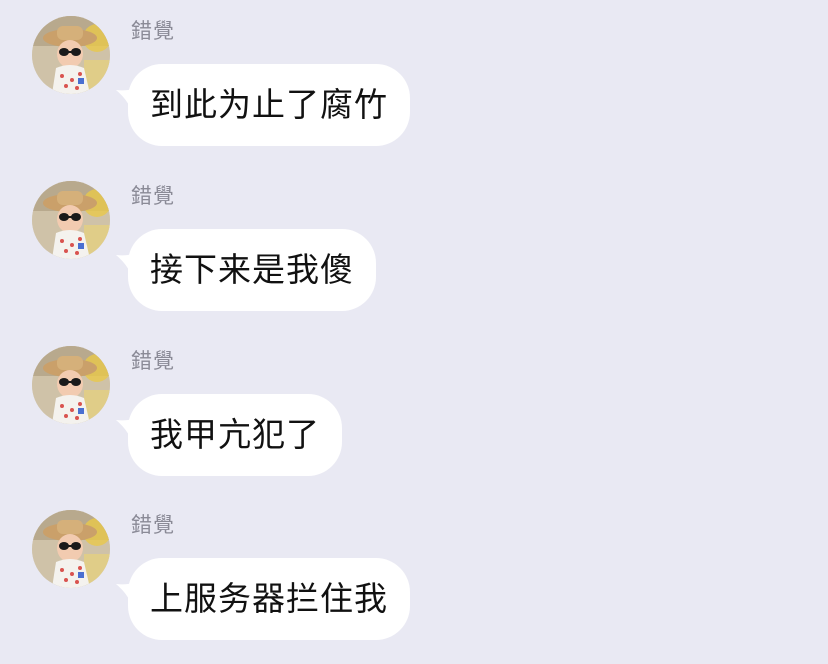 The image size is (828, 664). What do you see at coordinates (252, 270) in the screenshot?
I see `message-bubble: 接下来是我傻` at bounding box center [252, 270].